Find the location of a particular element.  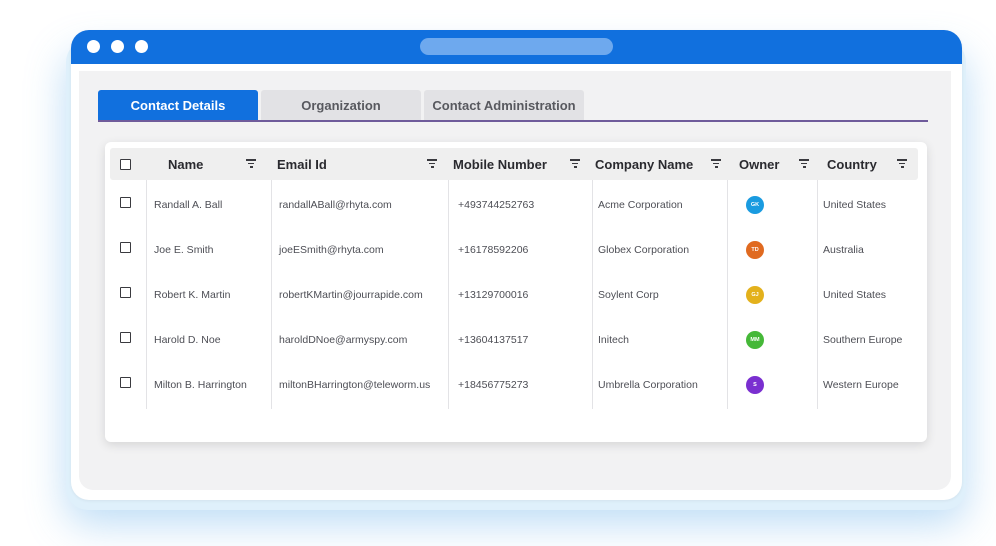

contact-company: Globex Corporation is located at coordinates (644, 249).